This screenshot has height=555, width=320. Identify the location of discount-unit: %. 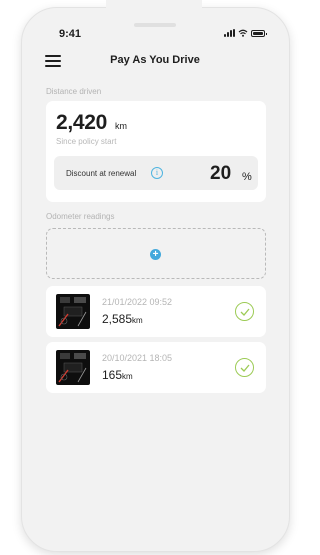
(247, 177).